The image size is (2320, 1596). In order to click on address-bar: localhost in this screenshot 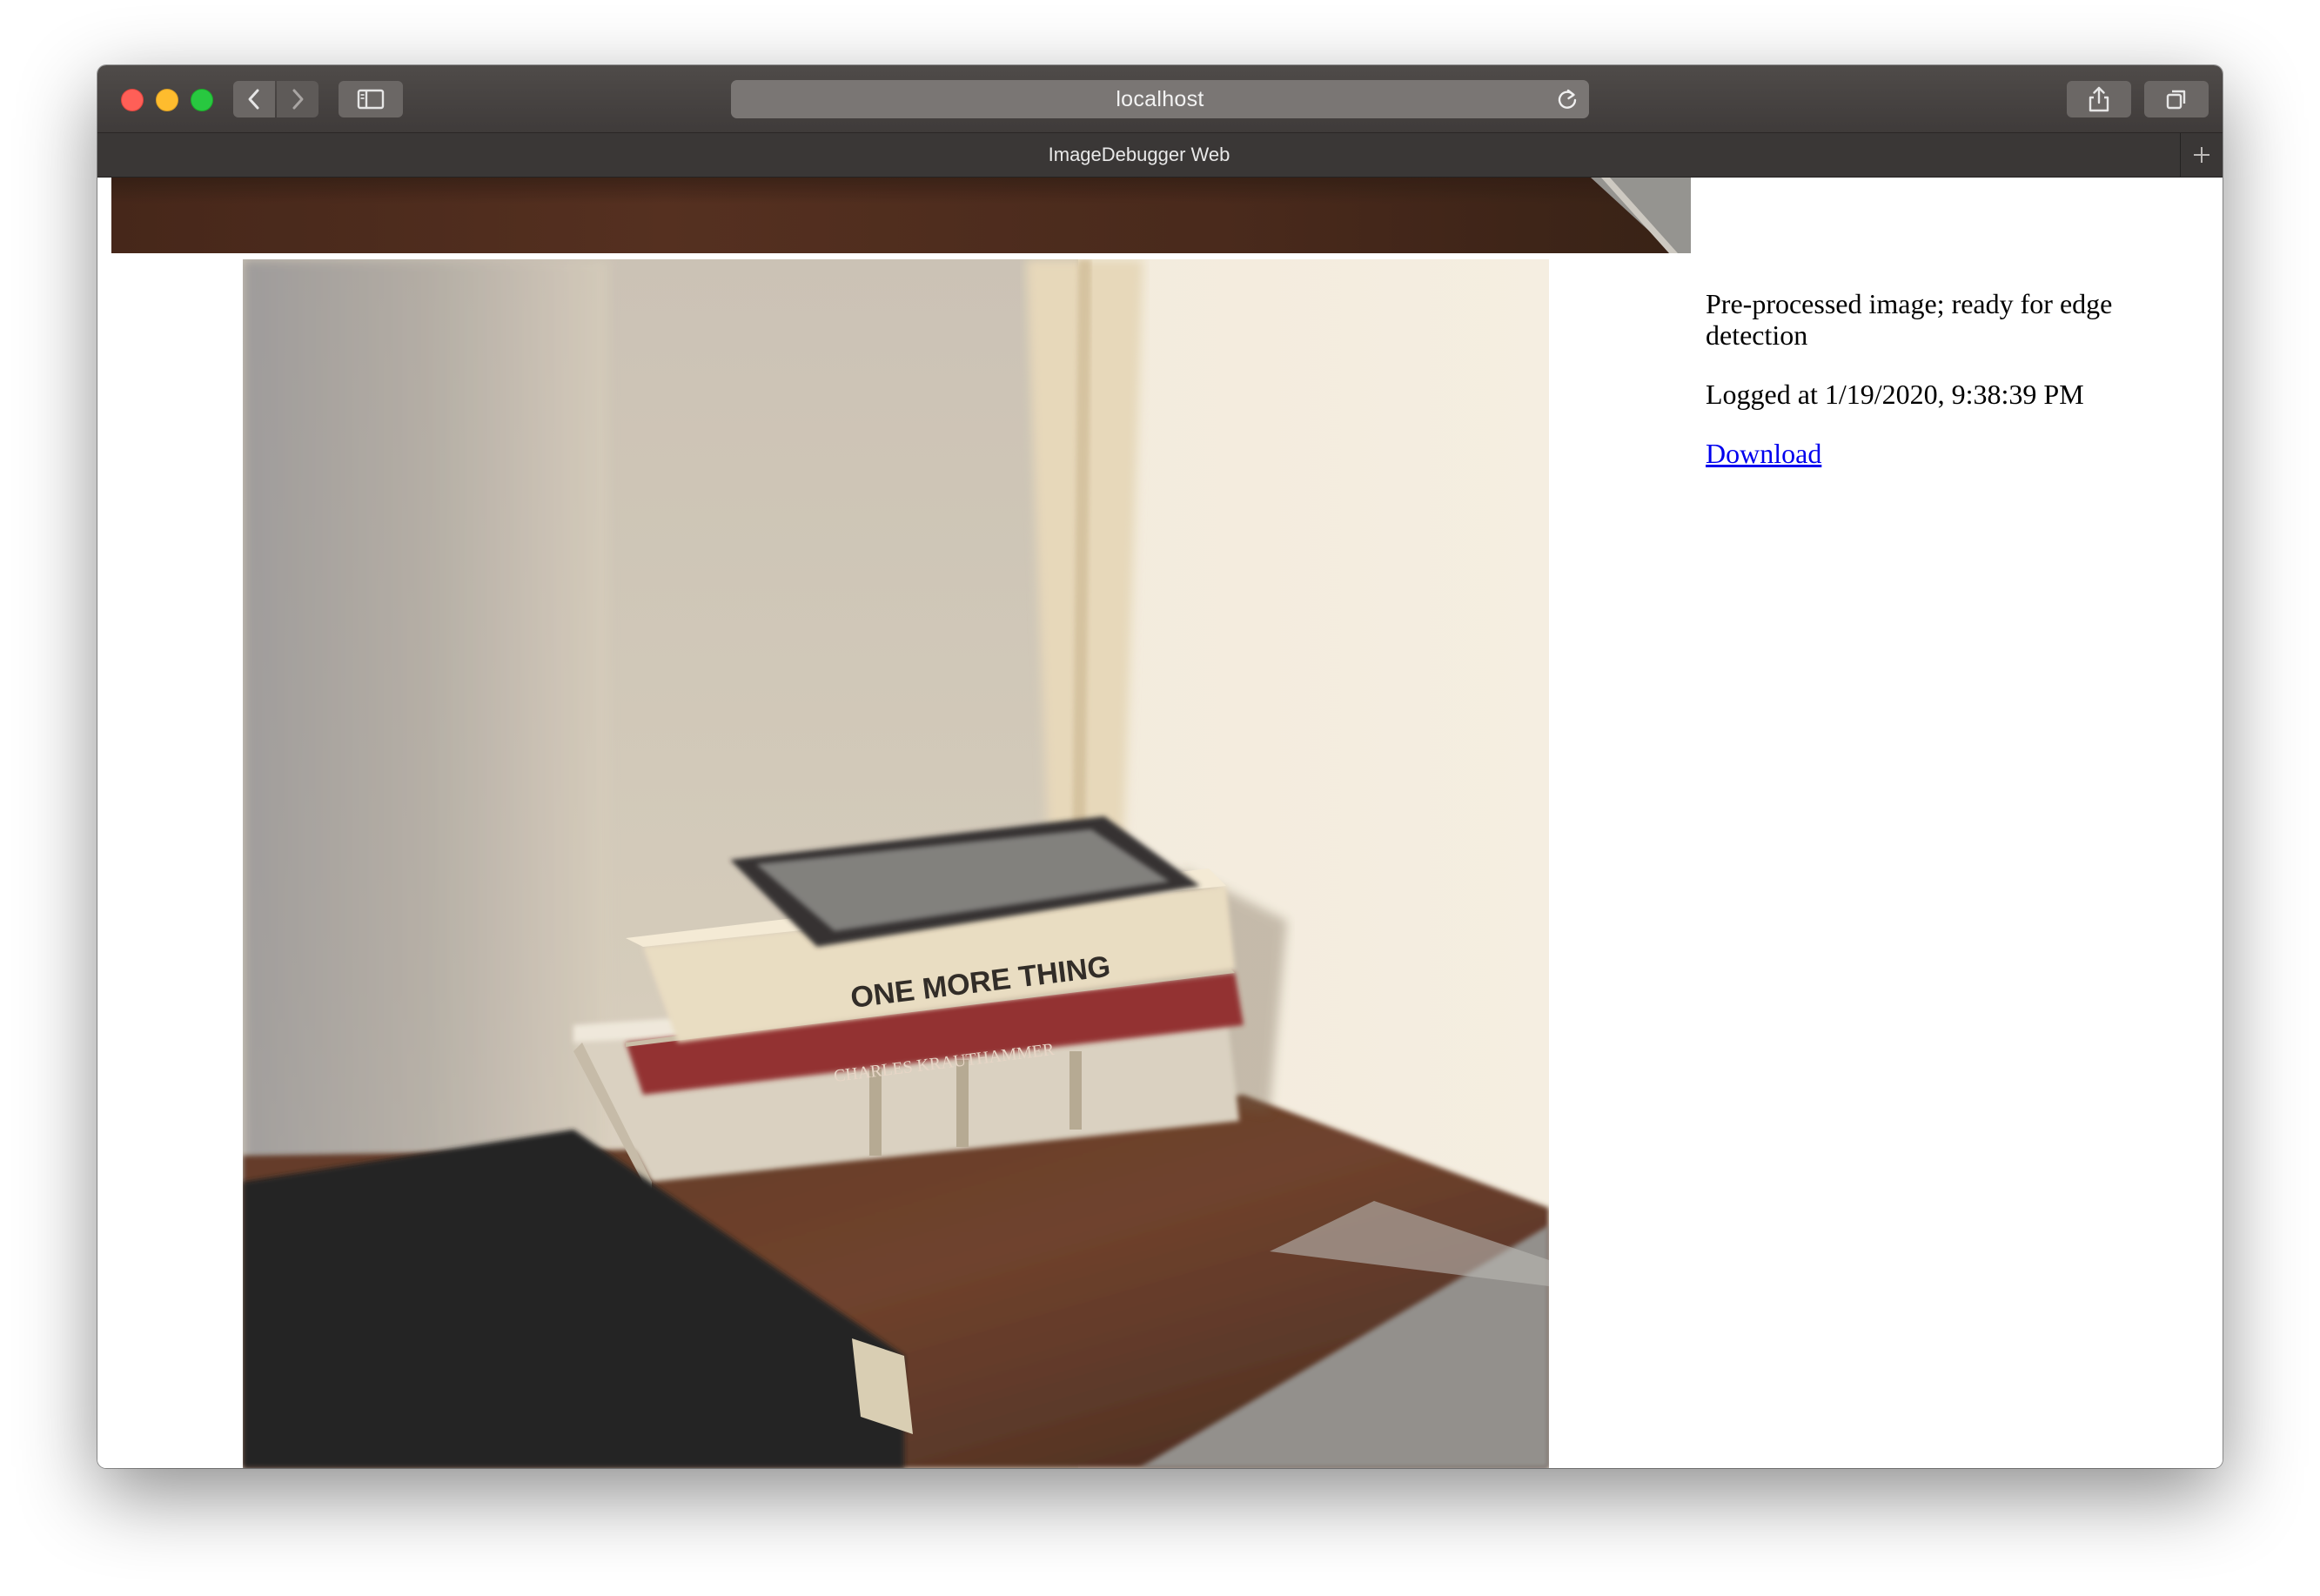, I will do `click(1160, 99)`.